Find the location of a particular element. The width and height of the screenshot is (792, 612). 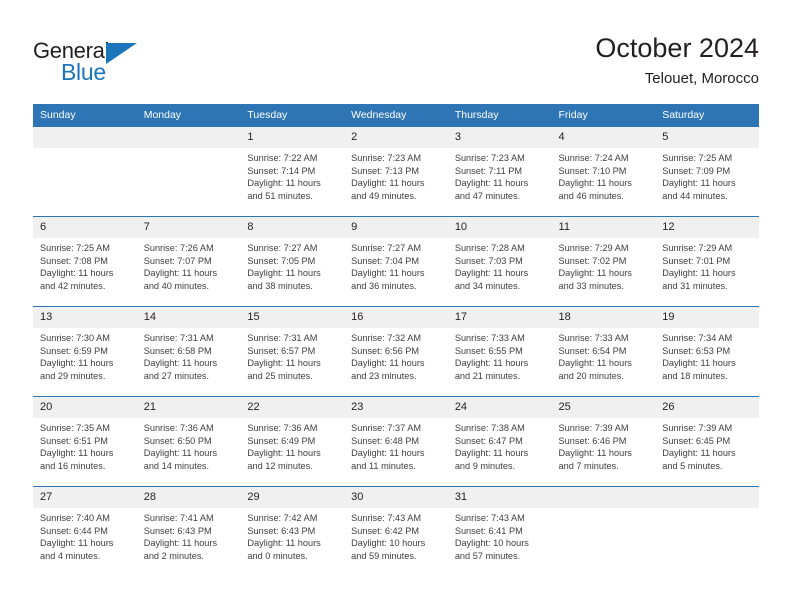

daylight-duration-line2: and 25 minutes. is located at coordinates (280, 376).